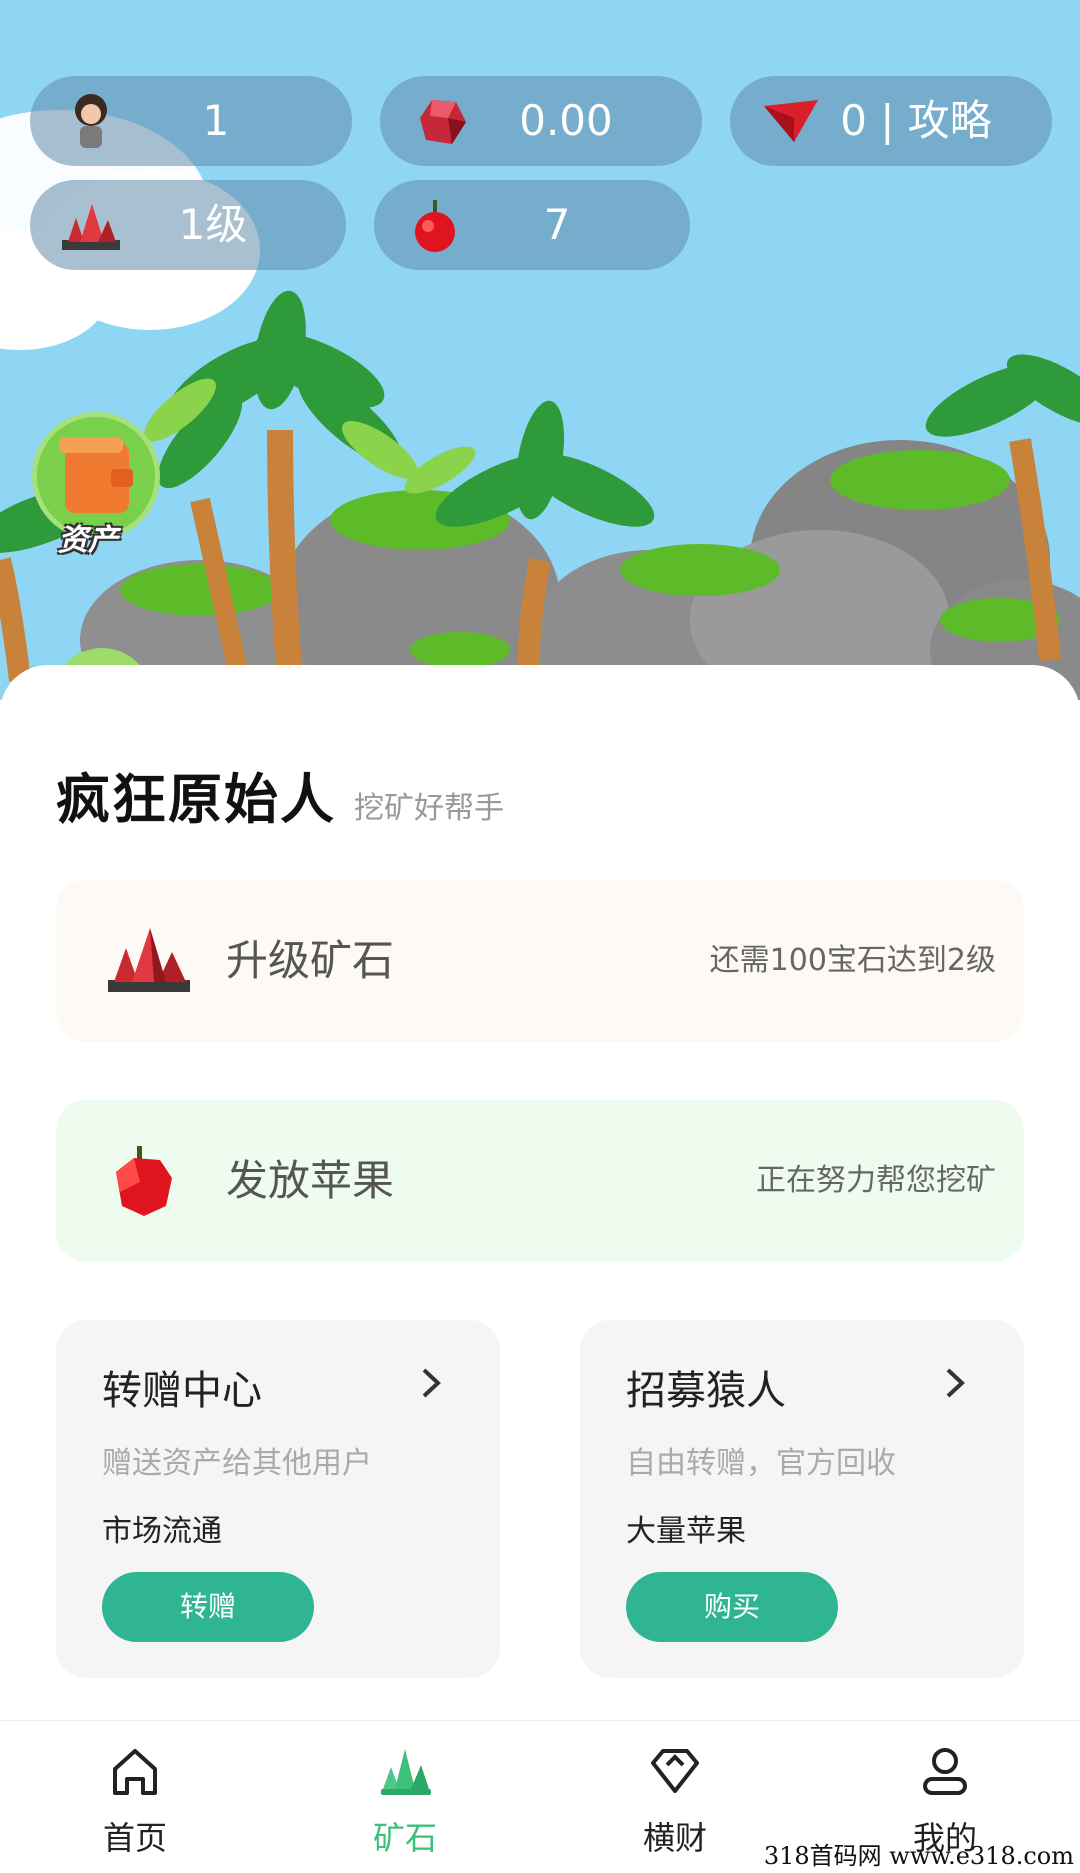  I want to click on asset-label: 资产, so click(88, 540).